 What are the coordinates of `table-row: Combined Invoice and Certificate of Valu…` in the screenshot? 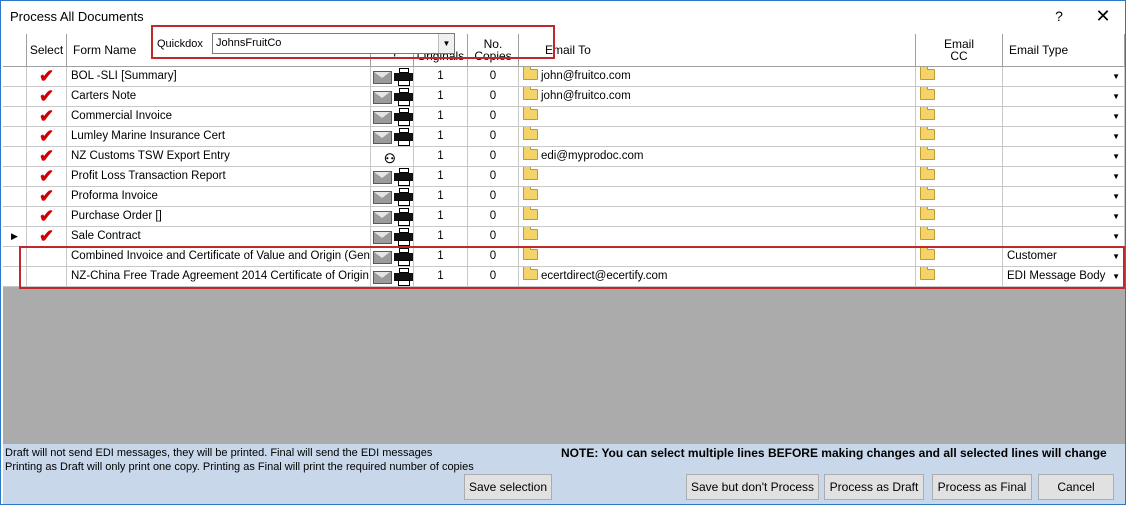 It's located at (564, 257).